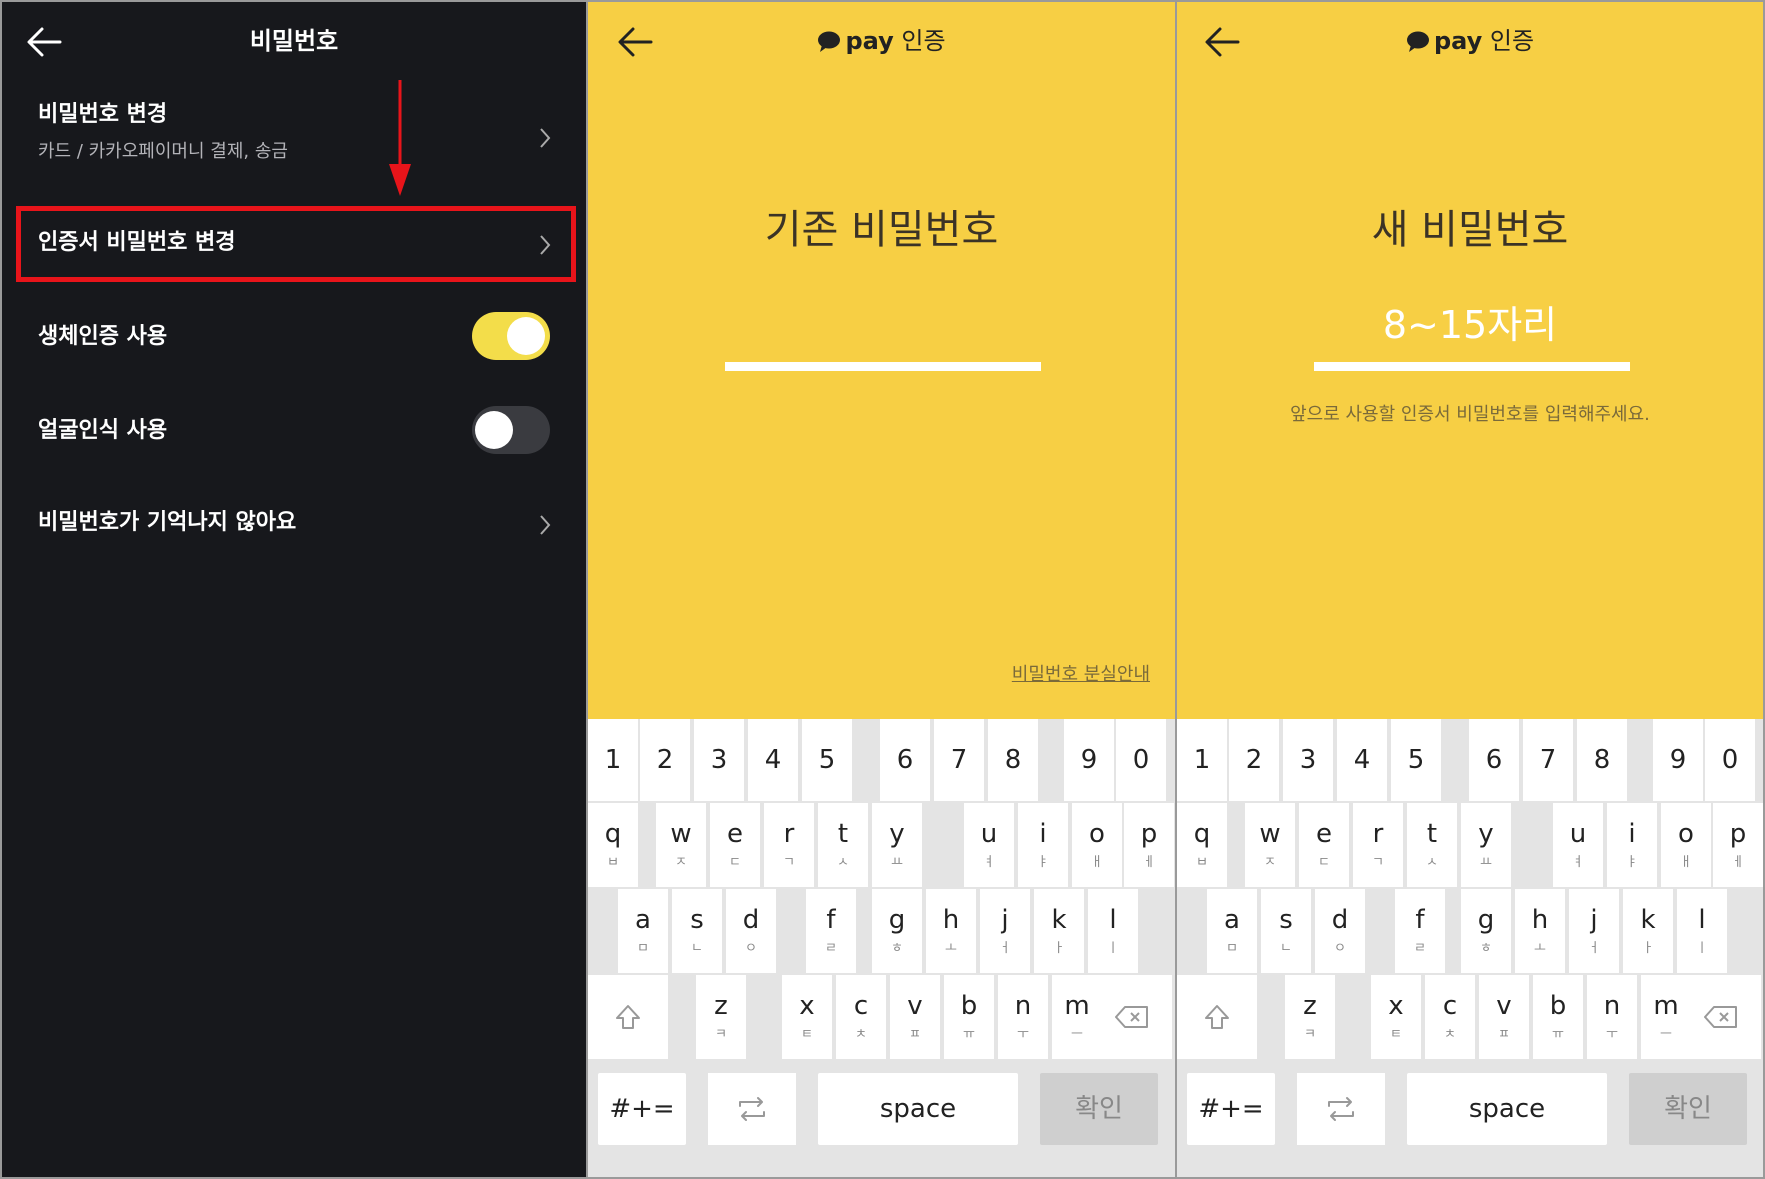 This screenshot has height=1179, width=1765. What do you see at coordinates (923, 41) in the screenshot?
I see `auth-word: 인증` at bounding box center [923, 41].